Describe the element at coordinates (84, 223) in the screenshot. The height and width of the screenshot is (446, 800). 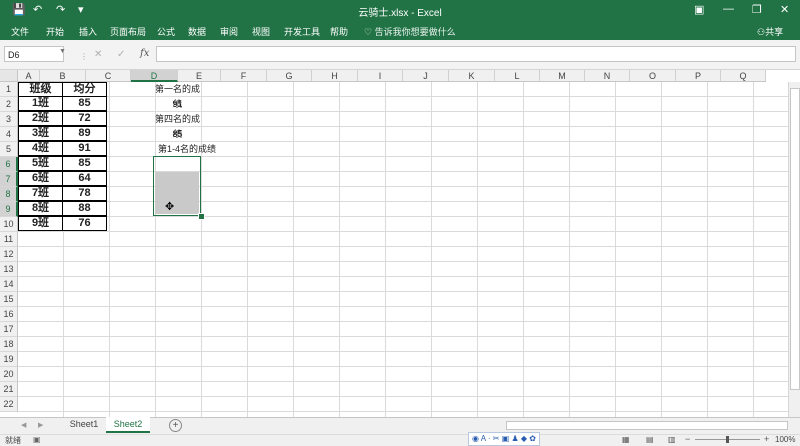
I see `table-cell-average: 76` at that location.